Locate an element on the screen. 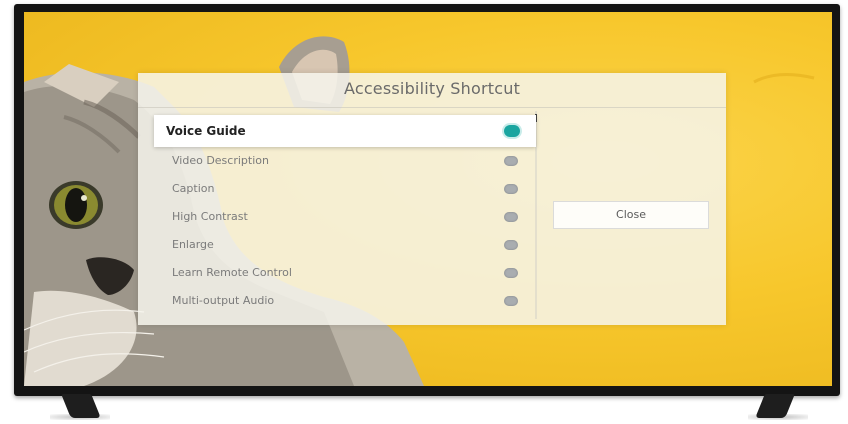  list-item-enlarge: Enlarge is located at coordinates (345, 245).